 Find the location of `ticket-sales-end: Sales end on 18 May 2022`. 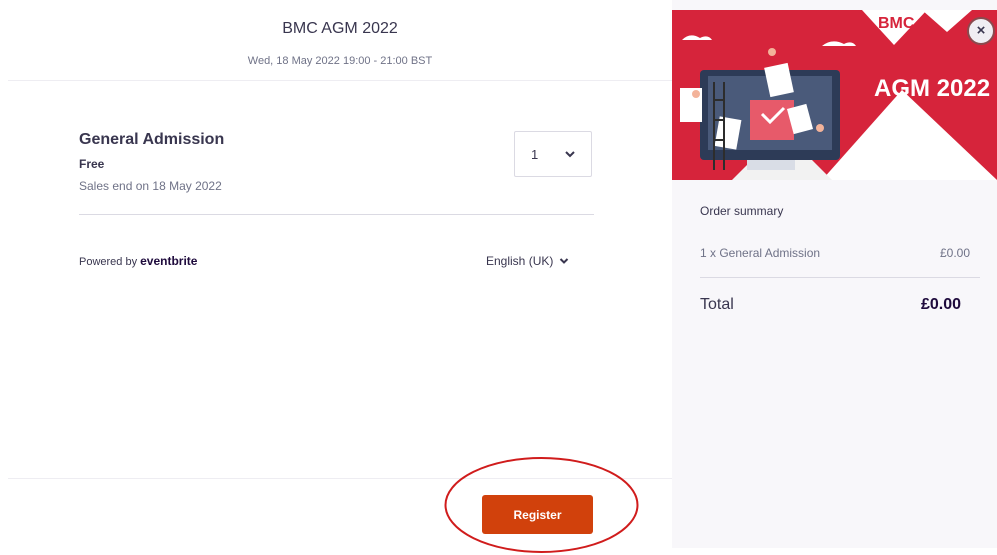

ticket-sales-end: Sales end on 18 May 2022 is located at coordinates (150, 186).